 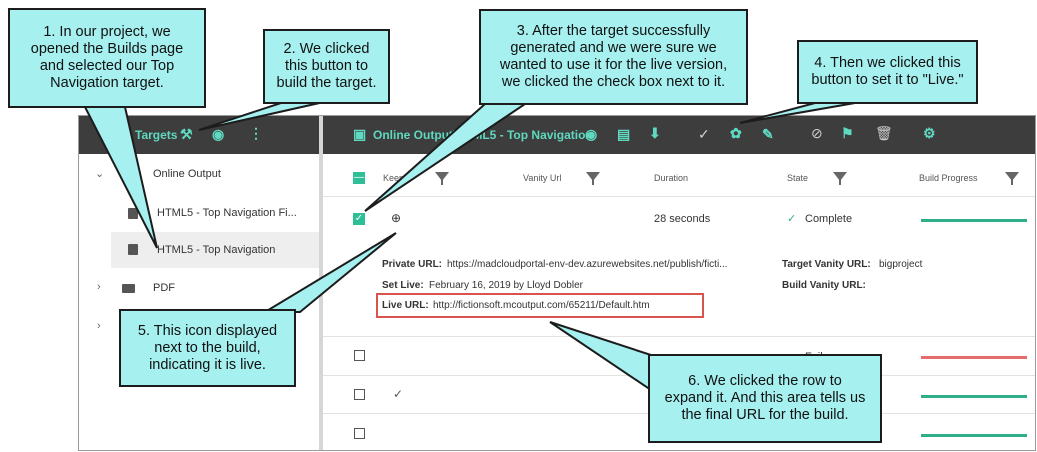 What do you see at coordinates (613, 48) in the screenshot?
I see `callout-3-line: generated and we were sure we` at bounding box center [613, 48].